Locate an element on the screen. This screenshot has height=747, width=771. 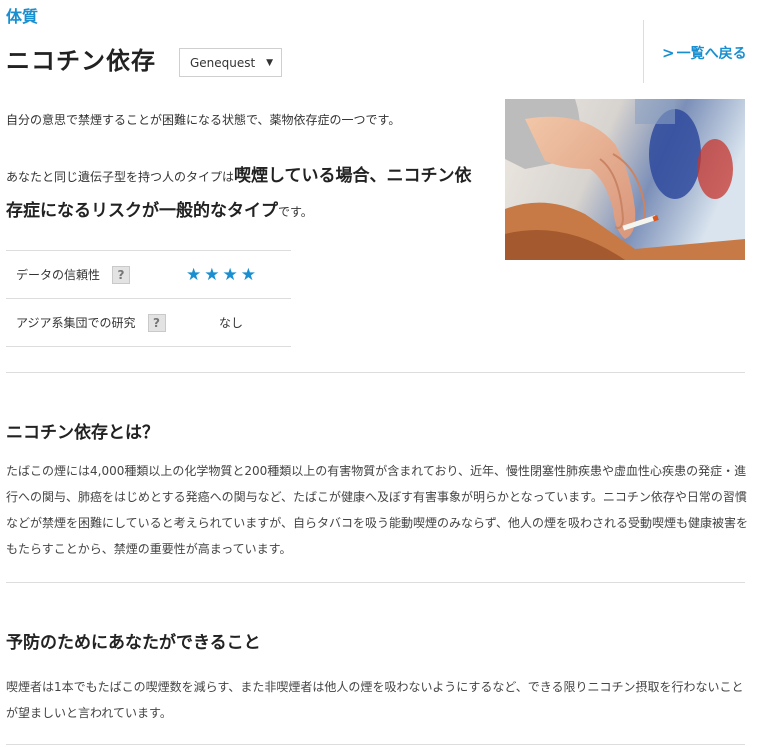
asia-study-label: アジア系集団での研究 is located at coordinates (76, 323).